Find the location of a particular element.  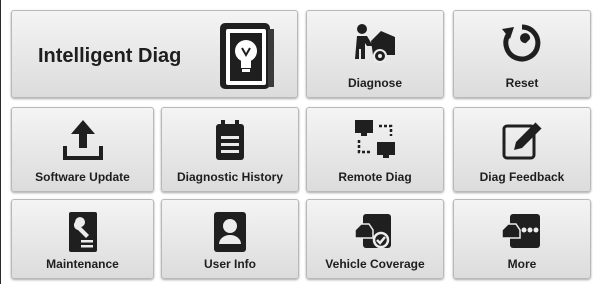

remote-screens-icon is located at coordinates (375, 139).